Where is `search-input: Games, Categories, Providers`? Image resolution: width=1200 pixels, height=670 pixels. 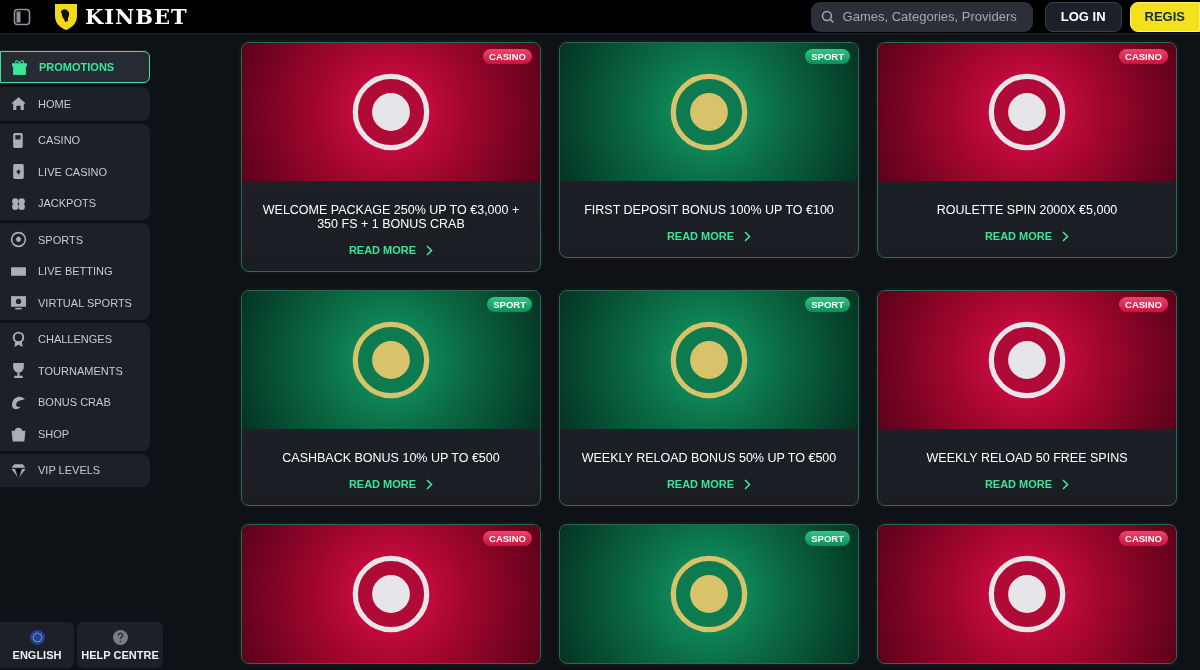
search-input: Games, Categories, Providers is located at coordinates (931, 16).